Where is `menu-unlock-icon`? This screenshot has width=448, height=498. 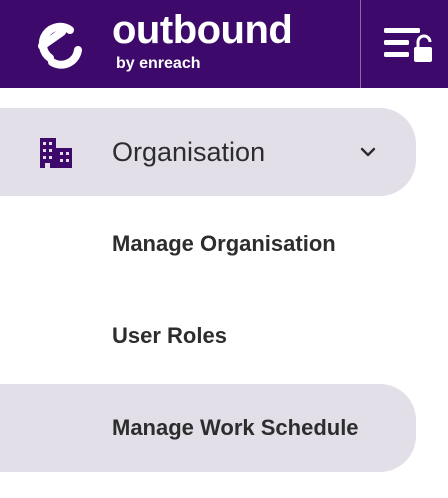
menu-unlock-icon is located at coordinates (407, 43).